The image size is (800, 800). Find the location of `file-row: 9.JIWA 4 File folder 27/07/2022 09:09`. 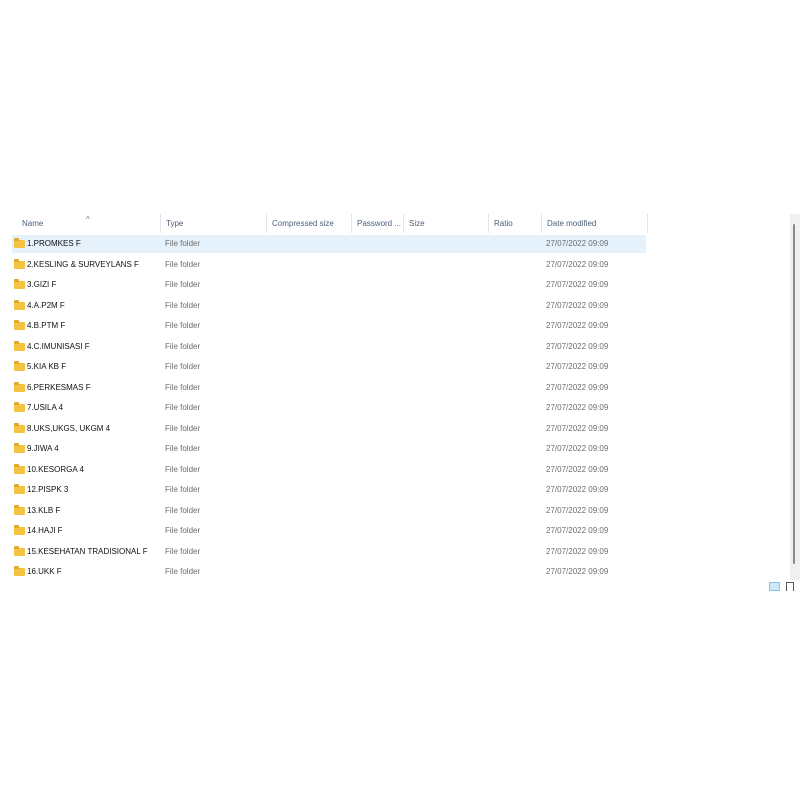

file-row: 9.JIWA 4 File folder 27/07/2022 09:09 is located at coordinates (329, 449).